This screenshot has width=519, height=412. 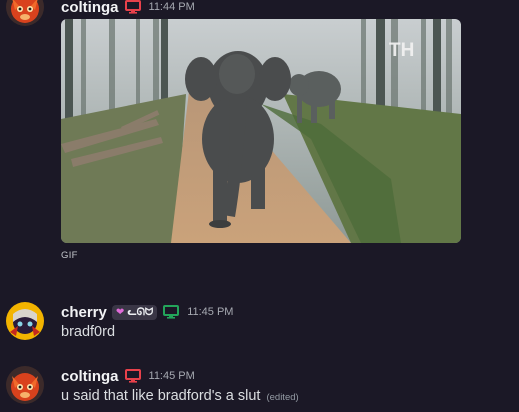 What do you see at coordinates (161, 396) in the screenshot?
I see `message-text-content: u said that like bradford's a slut` at bounding box center [161, 396].